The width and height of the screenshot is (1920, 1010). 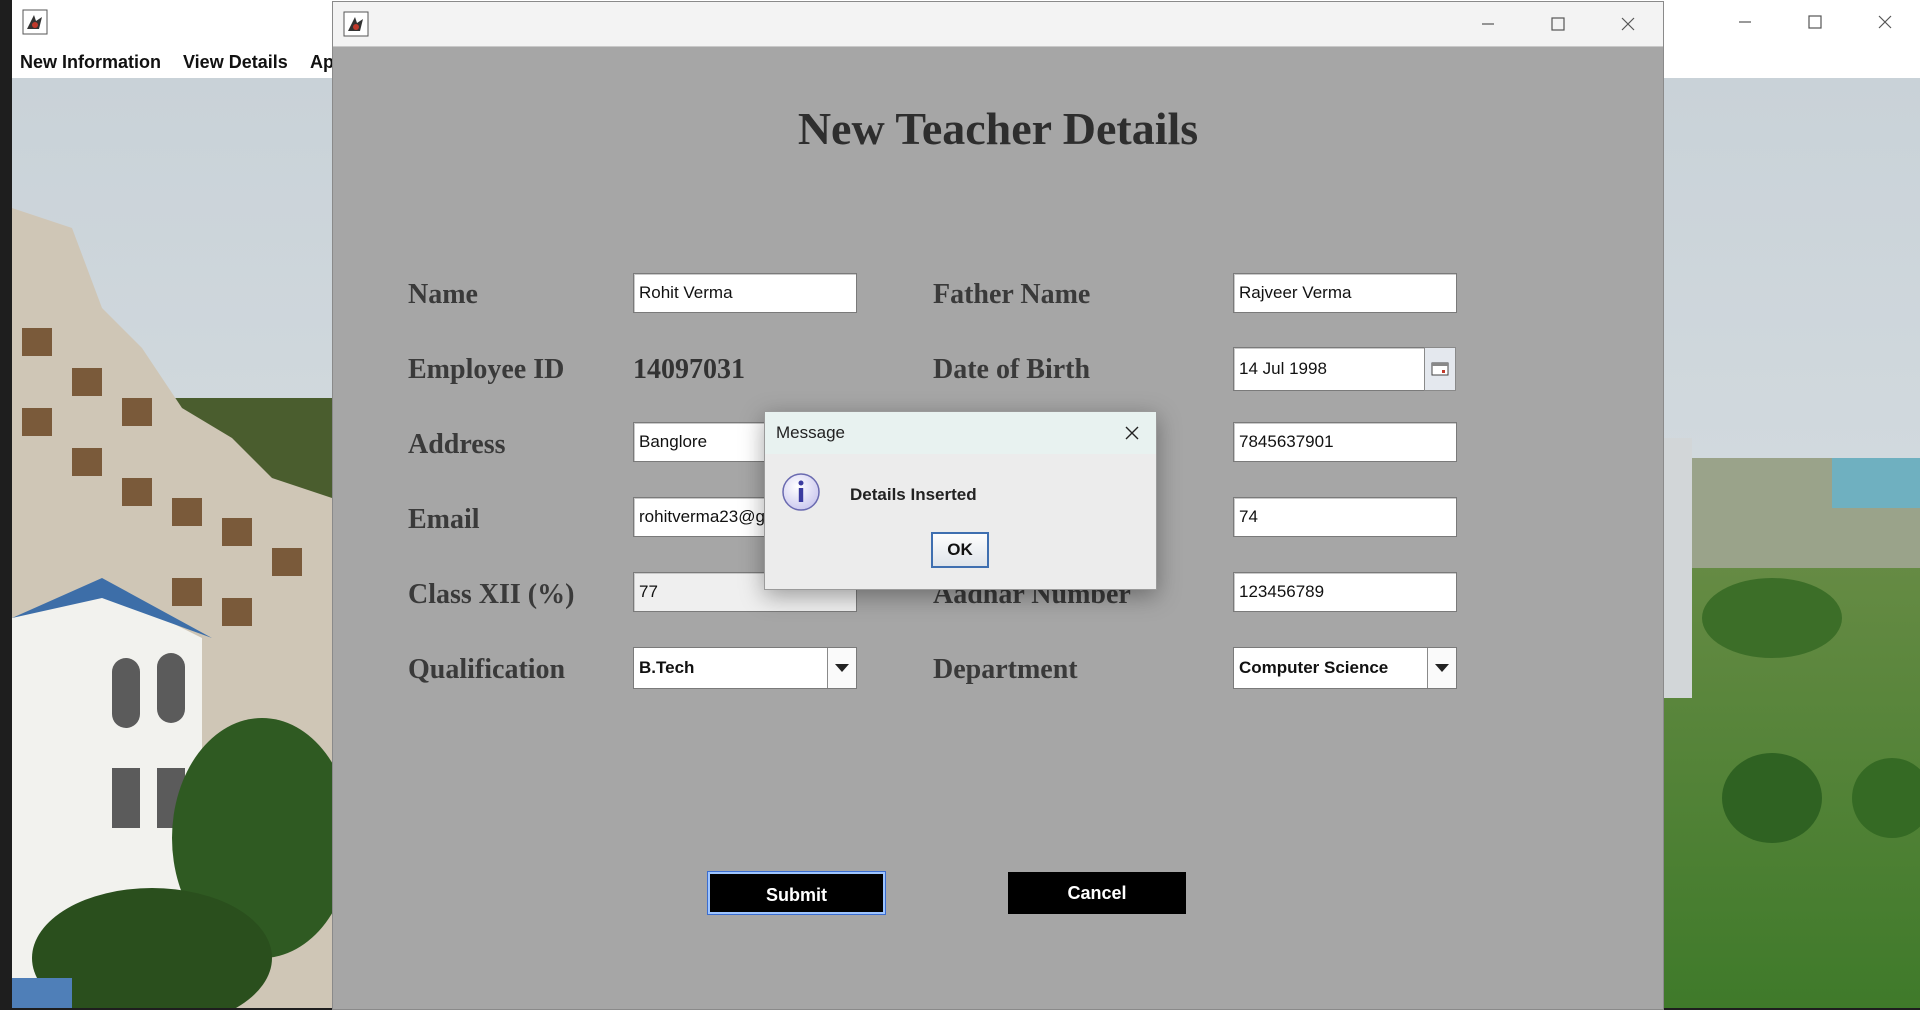 I want to click on message-dialog: Message Details Inserted OK, so click(x=960, y=500).